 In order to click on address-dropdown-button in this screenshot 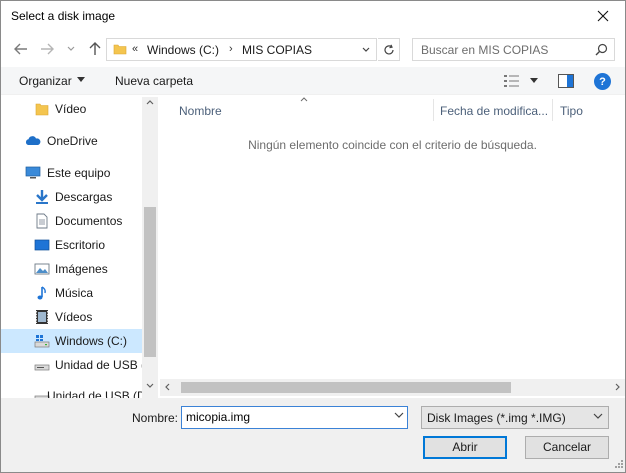, I will do `click(366, 49)`.